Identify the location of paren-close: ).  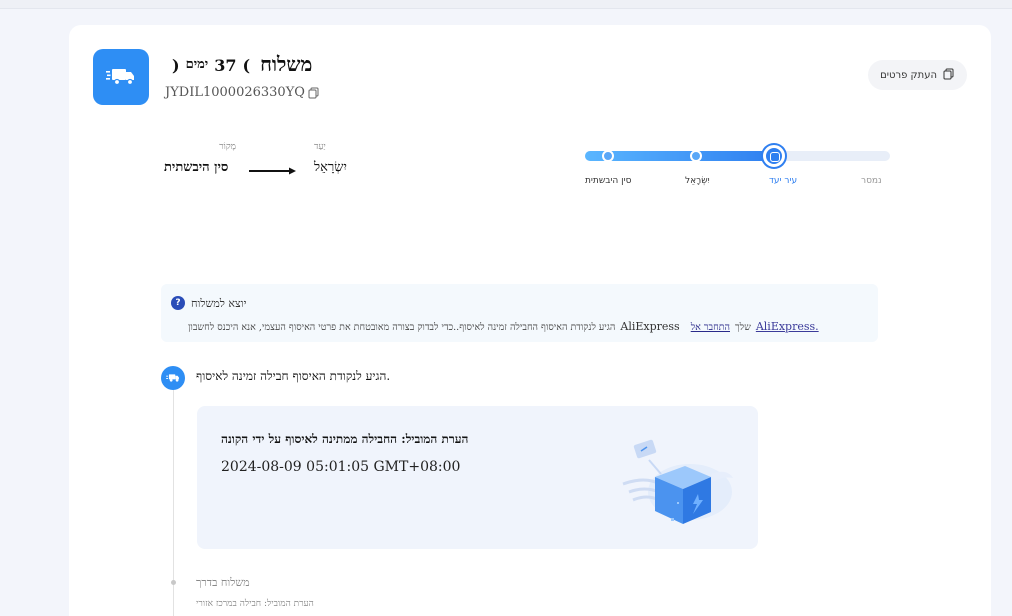
(176, 65).